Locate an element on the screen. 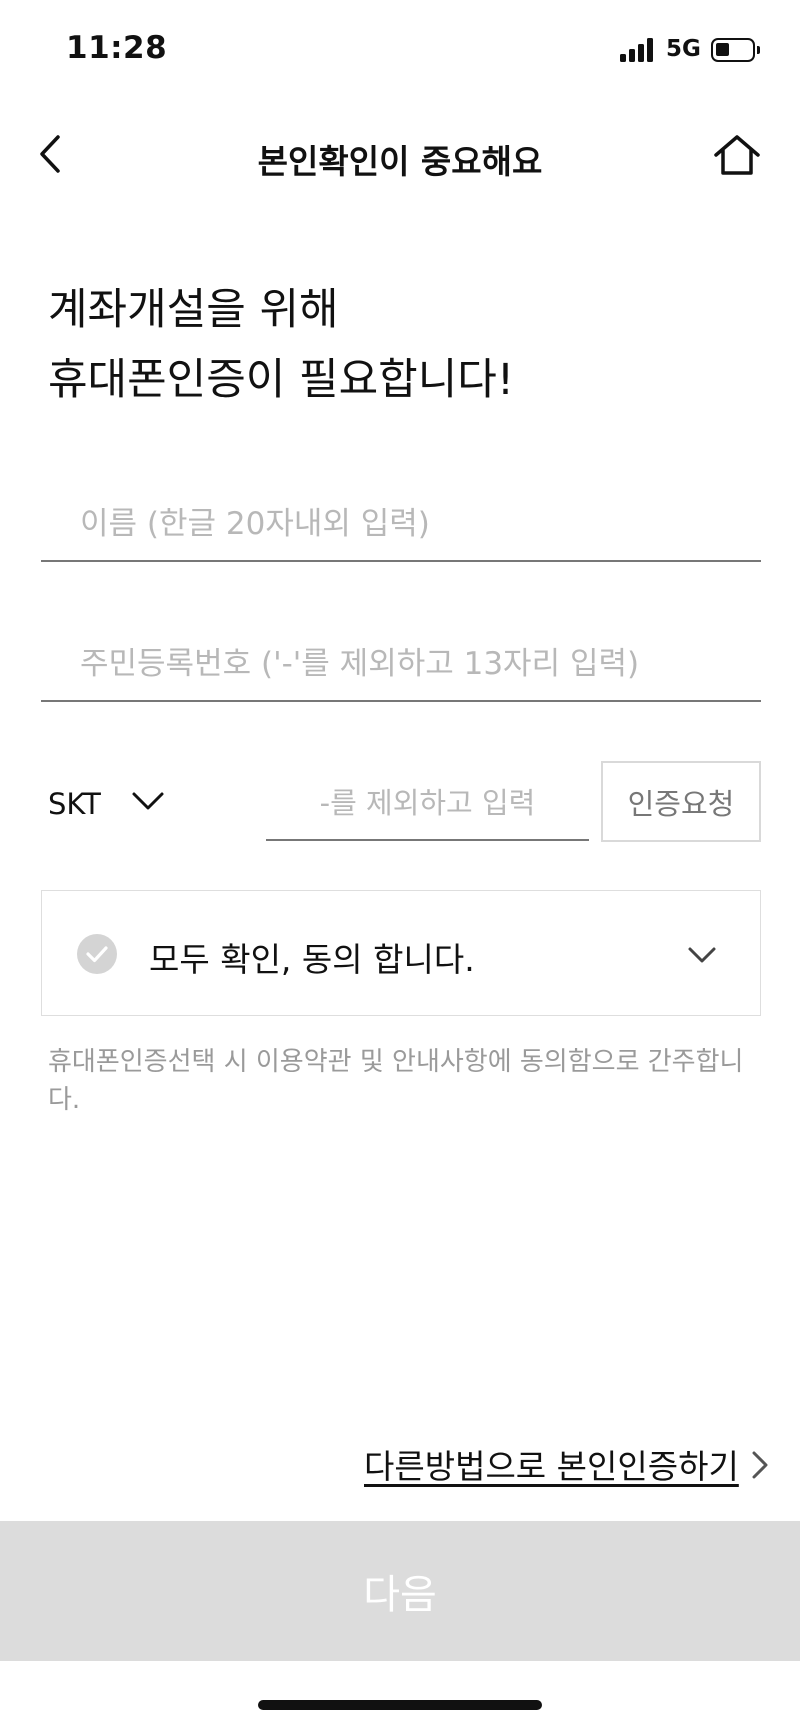 This screenshot has height=1731, width=800. page-title: 본인확인이 중요해요 is located at coordinates (400, 161).